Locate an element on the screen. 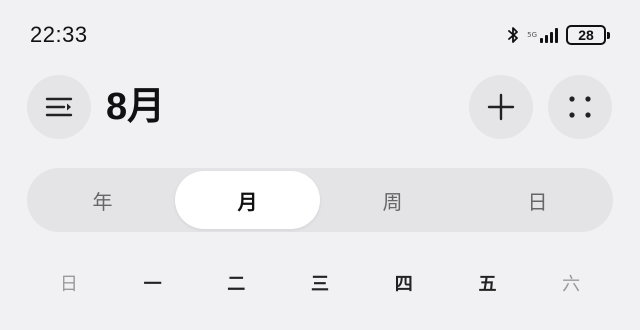  status-icons: 5G 28 is located at coordinates (558, 35).